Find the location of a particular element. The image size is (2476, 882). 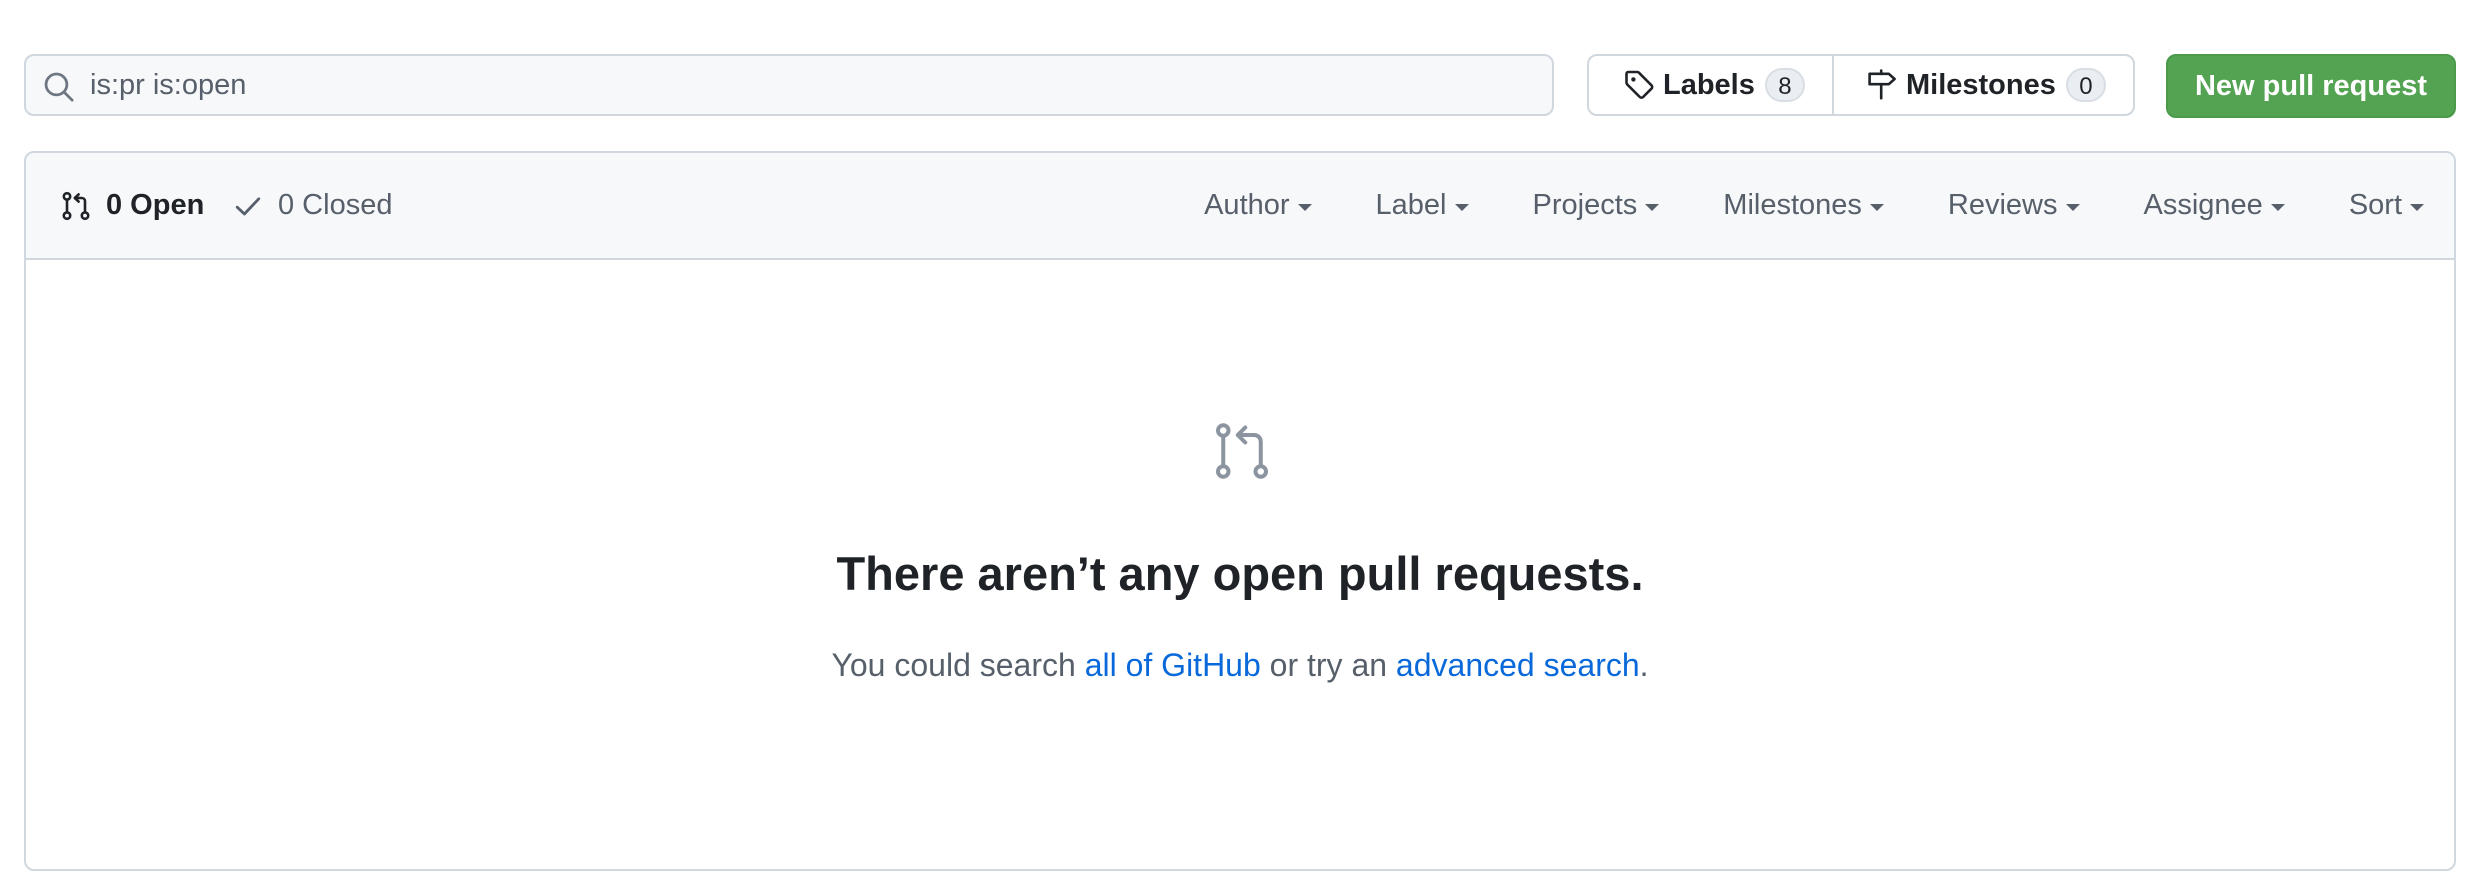

milestones-filter-dropdown: Milestones is located at coordinates (1803, 205).